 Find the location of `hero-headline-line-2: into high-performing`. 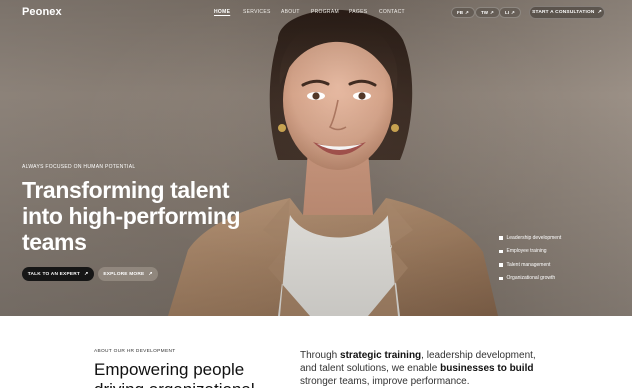

hero-headline-line-2: into high-performing is located at coordinates (131, 216).